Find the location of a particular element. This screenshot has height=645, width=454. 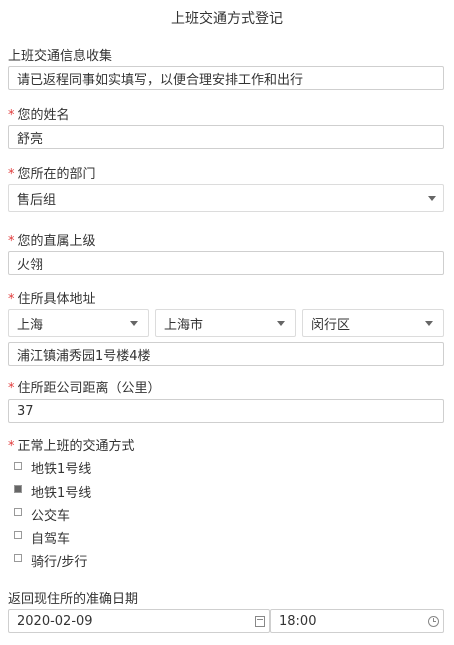

manager-input: 火翎 is located at coordinates (226, 263).